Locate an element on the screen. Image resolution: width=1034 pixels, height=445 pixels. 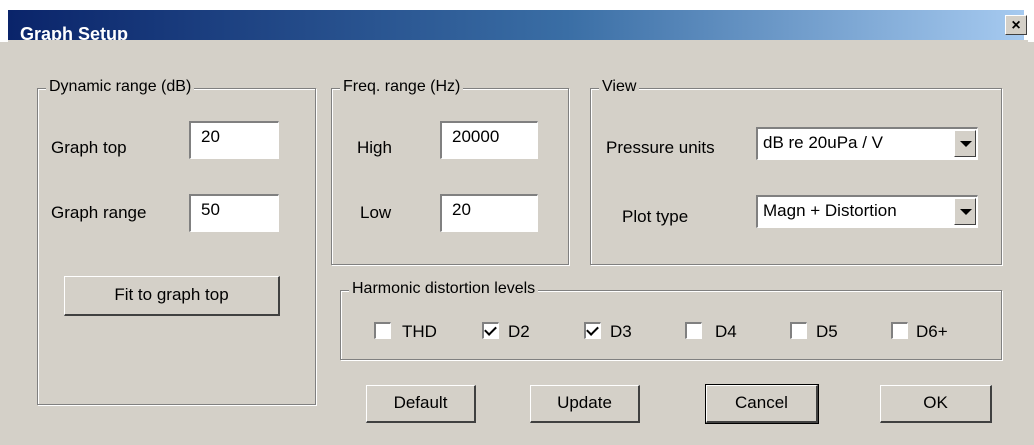
close-icon: × is located at coordinates (1016, 25).